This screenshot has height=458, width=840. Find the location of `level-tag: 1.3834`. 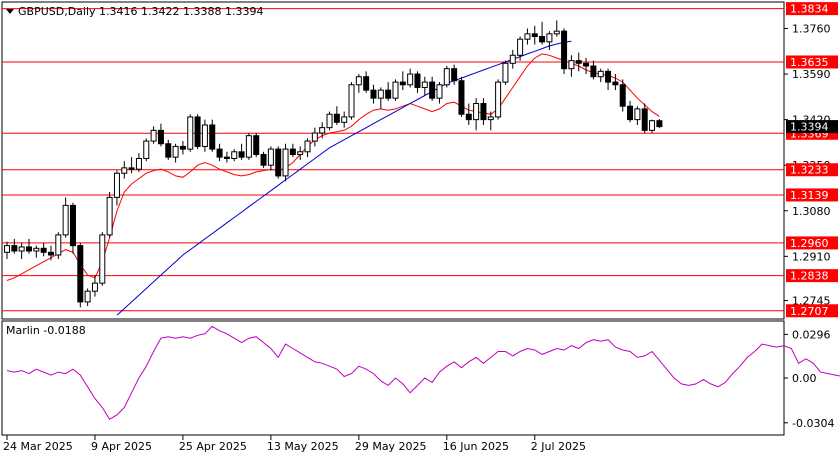

level-tag: 1.3834 is located at coordinates (812, 9).